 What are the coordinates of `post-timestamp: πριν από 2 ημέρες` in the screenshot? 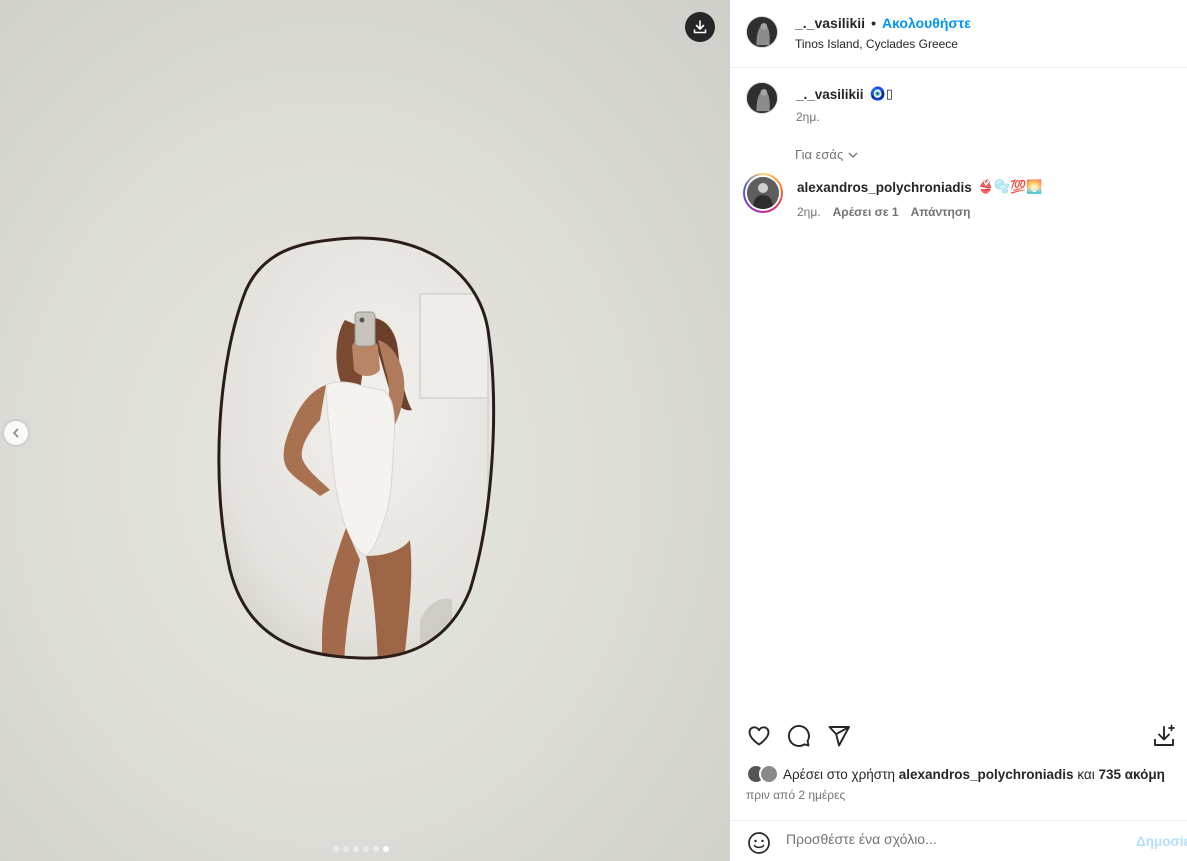 It's located at (795, 795).